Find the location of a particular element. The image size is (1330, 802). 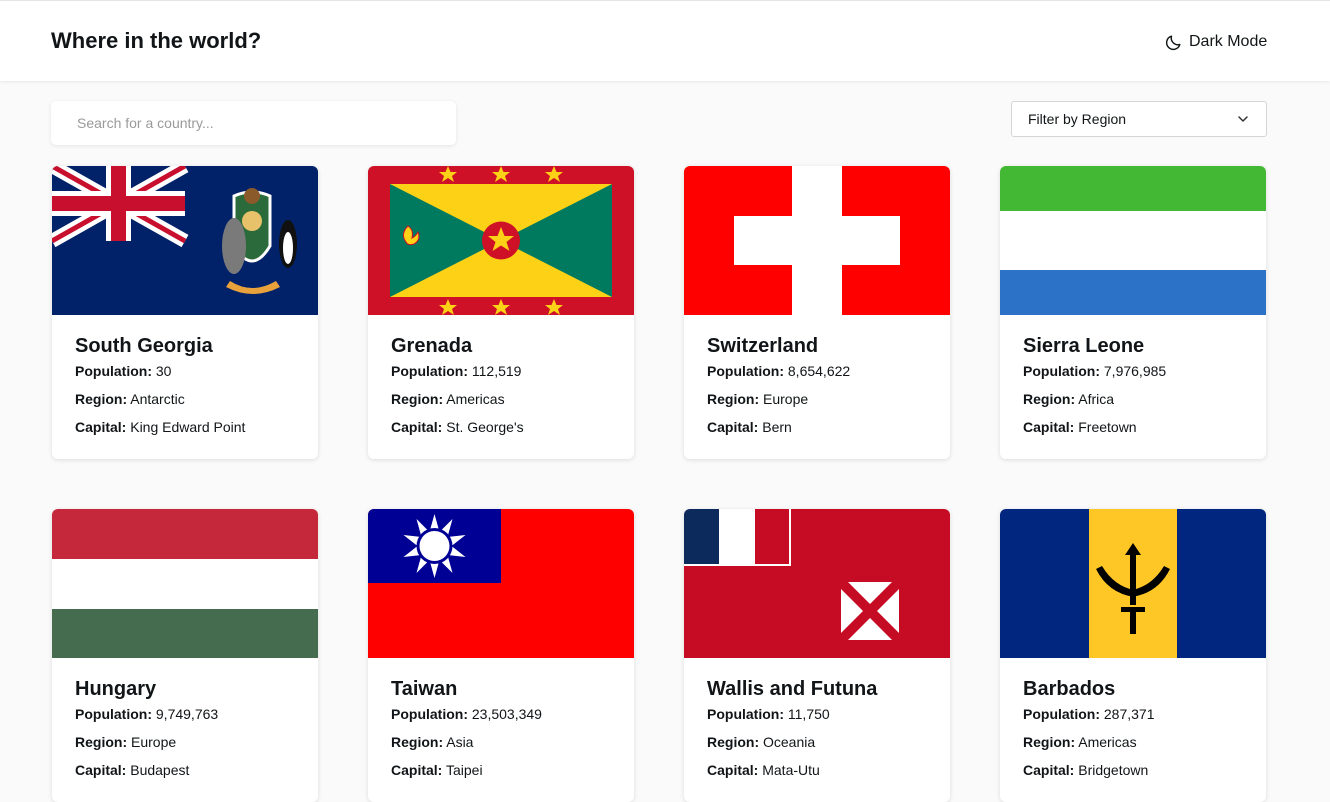

flag-image-switzerland is located at coordinates (817, 240).